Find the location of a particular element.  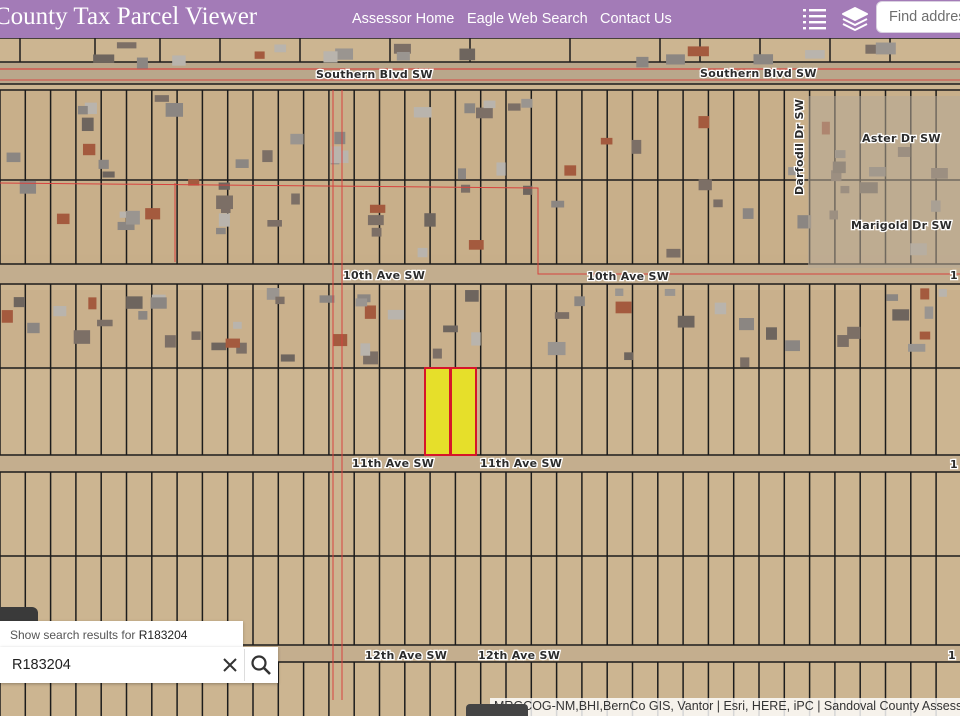

app-title: County Tax Parcel Viewer is located at coordinates (129, 16).